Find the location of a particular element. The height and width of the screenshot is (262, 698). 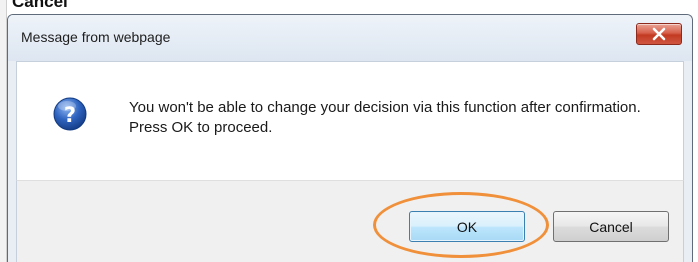

close-icon is located at coordinates (659, 34).